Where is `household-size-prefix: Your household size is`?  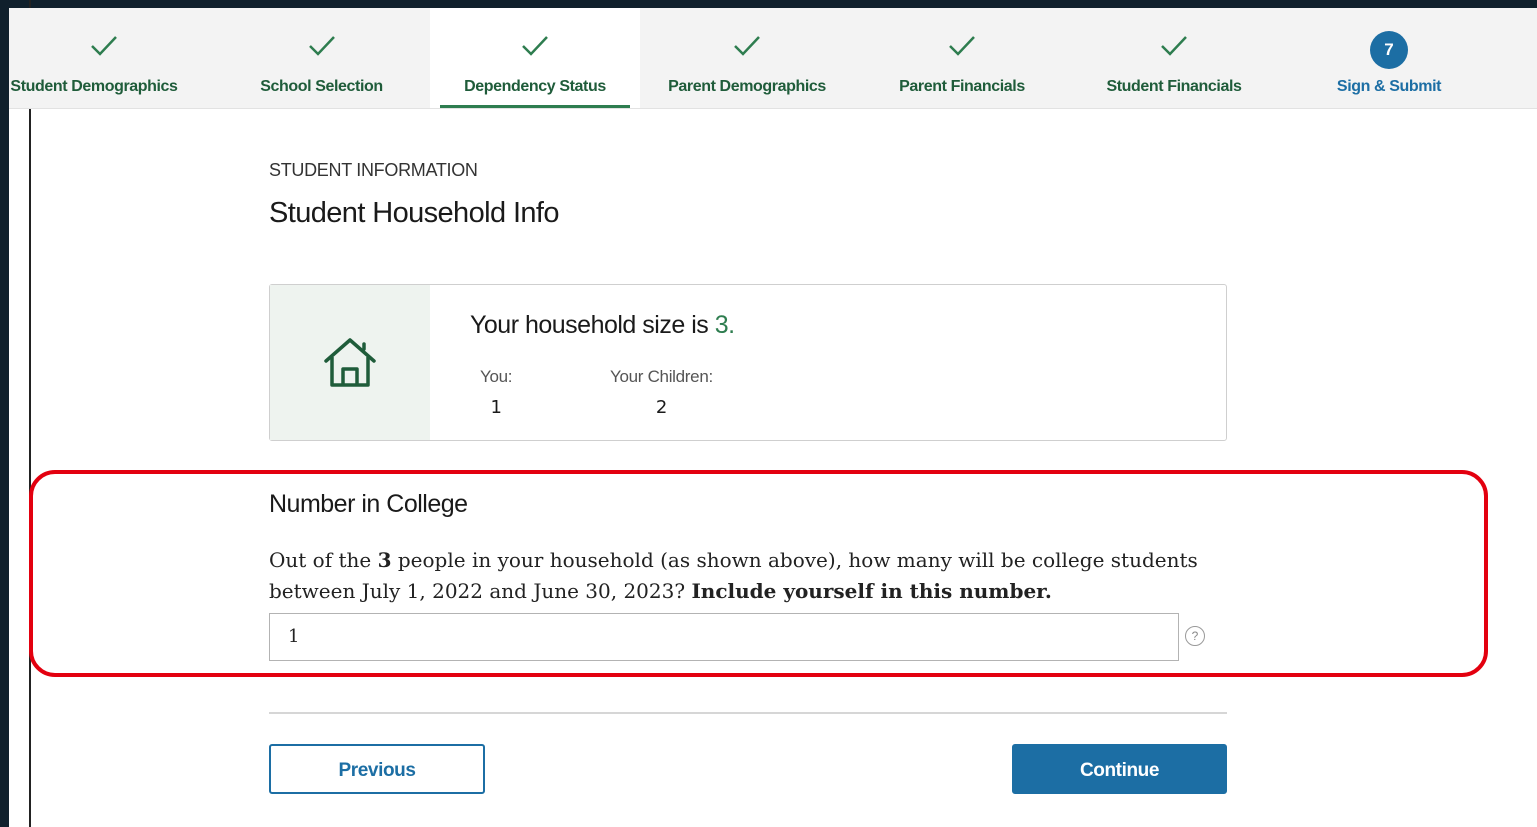 household-size-prefix: Your household size is is located at coordinates (592, 325).